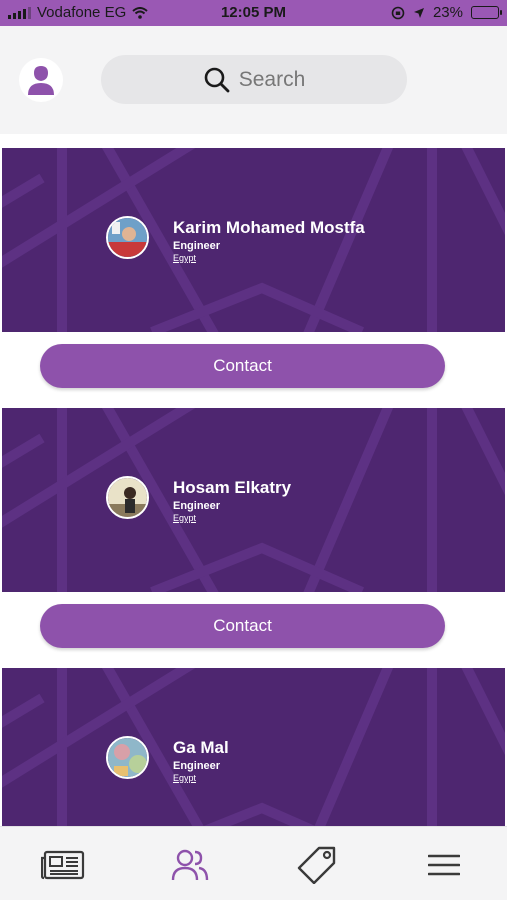  I want to click on user-avatar-icon, so click(41, 80).